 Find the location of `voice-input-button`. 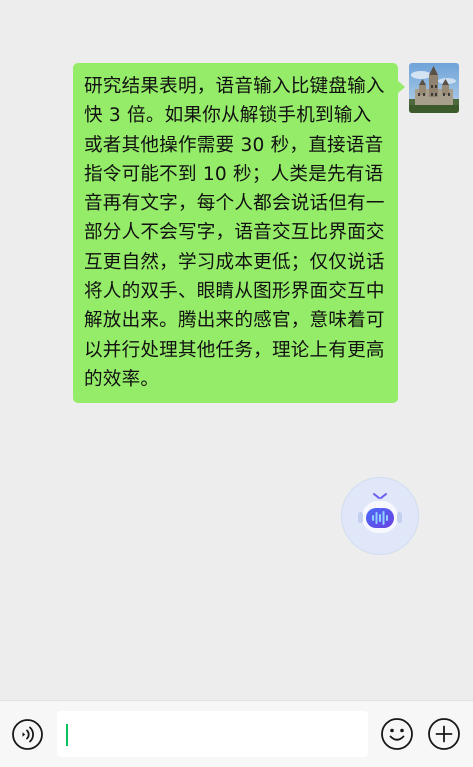

voice-input-button is located at coordinates (27, 734).